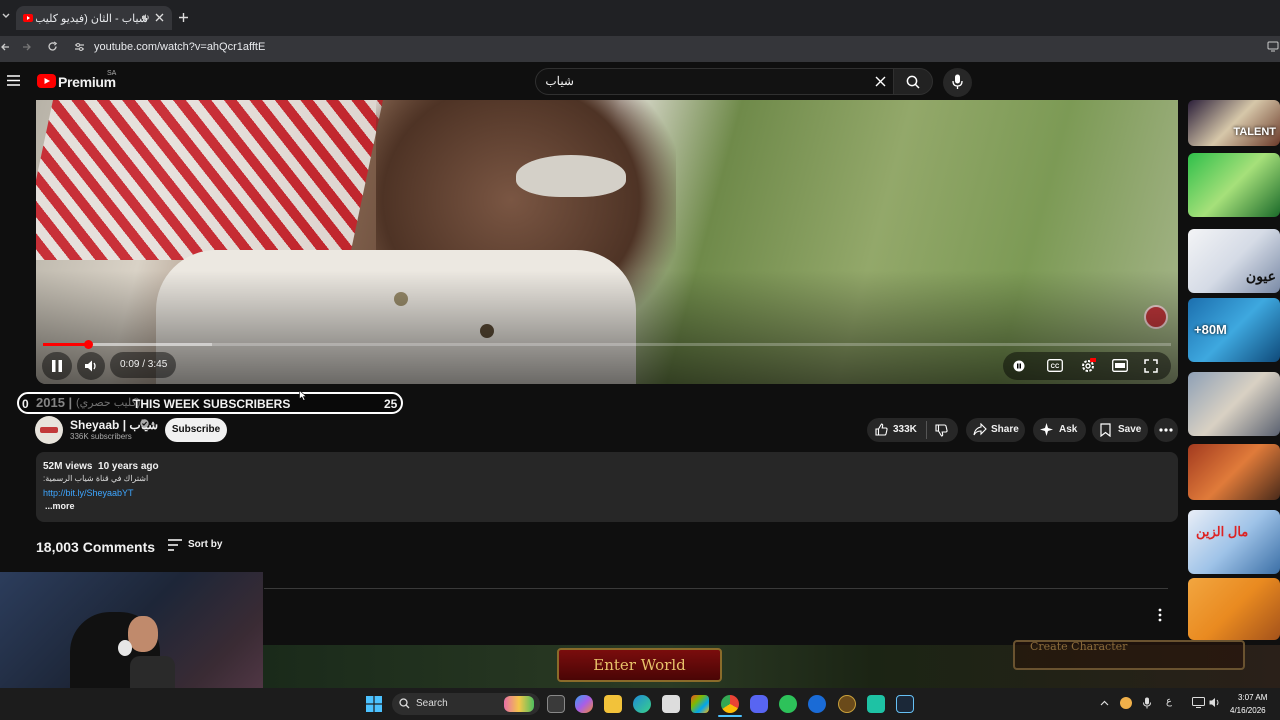  I want to click on clock-time: 3:07 AM, so click(1252, 697).